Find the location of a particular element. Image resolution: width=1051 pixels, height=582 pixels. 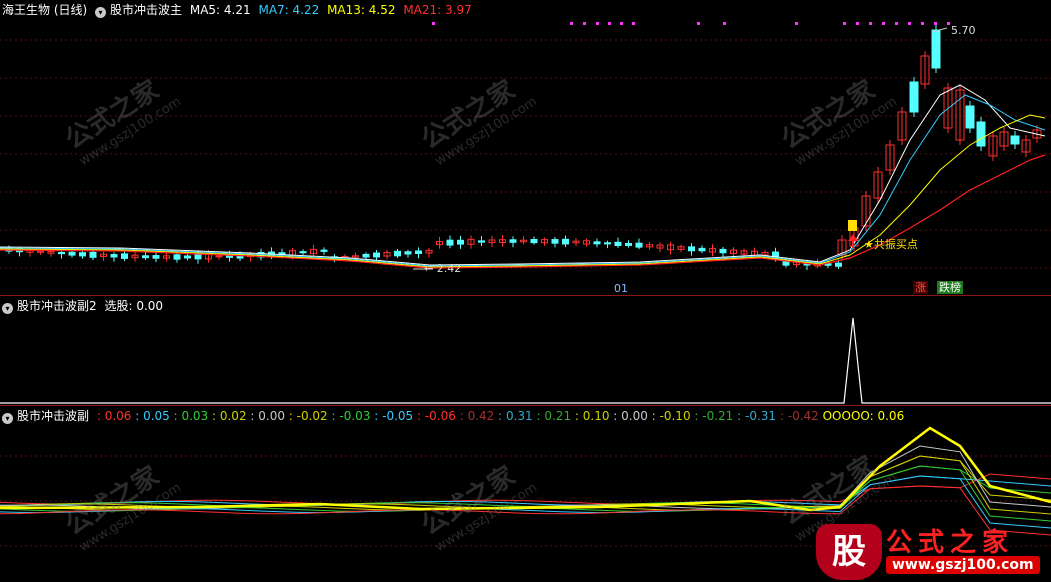

high-price-label: 5.70 is located at coordinates (963, 30).